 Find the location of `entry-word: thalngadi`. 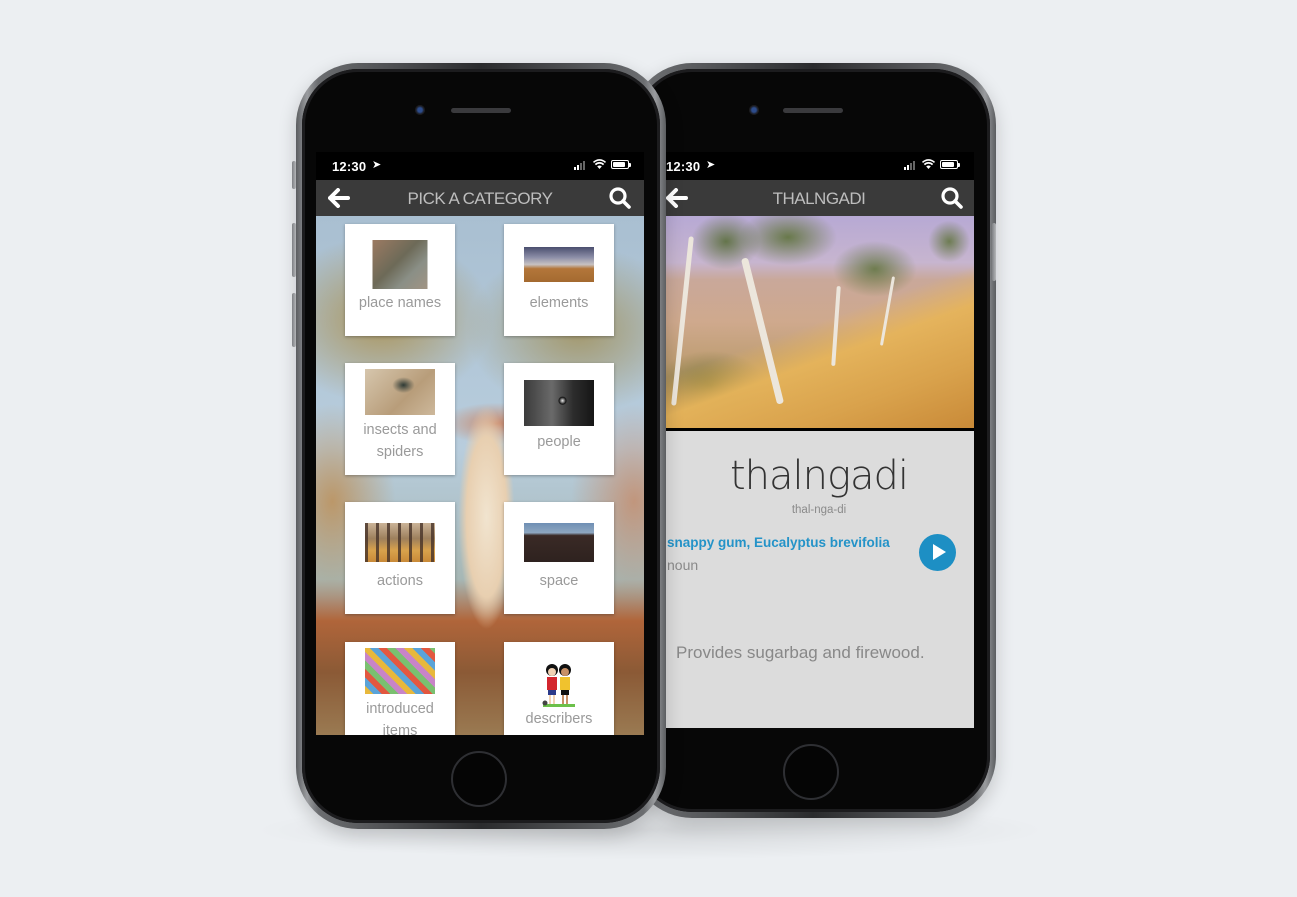

entry-word: thalngadi is located at coordinates (819, 476).